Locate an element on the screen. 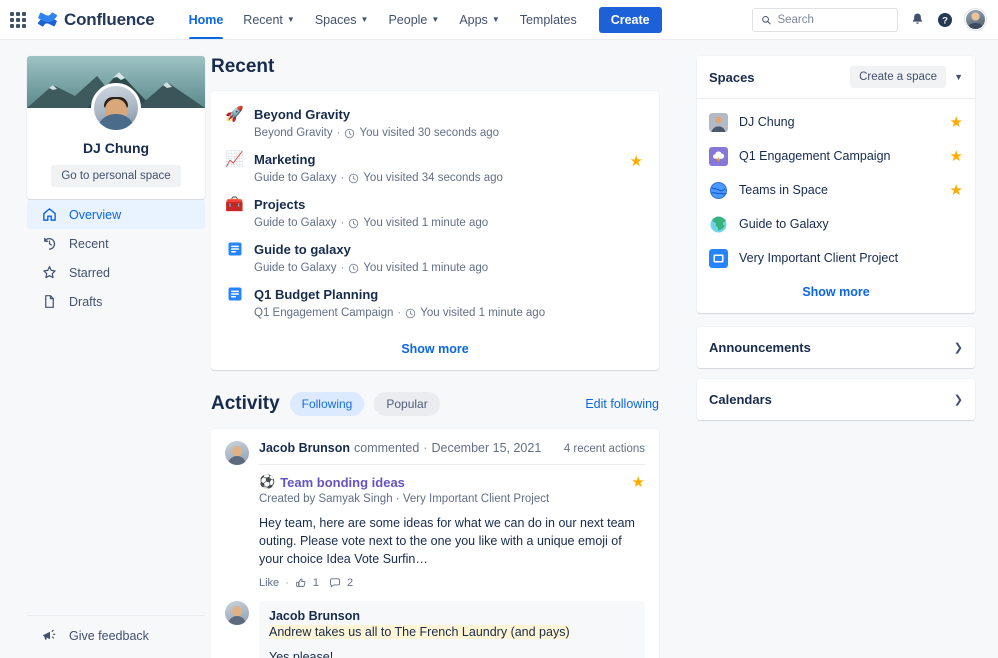 Image resolution: width=998 pixels, height=658 pixels. activity-doc-link: ⚽ Team bonding ideas is located at coordinates (332, 482).